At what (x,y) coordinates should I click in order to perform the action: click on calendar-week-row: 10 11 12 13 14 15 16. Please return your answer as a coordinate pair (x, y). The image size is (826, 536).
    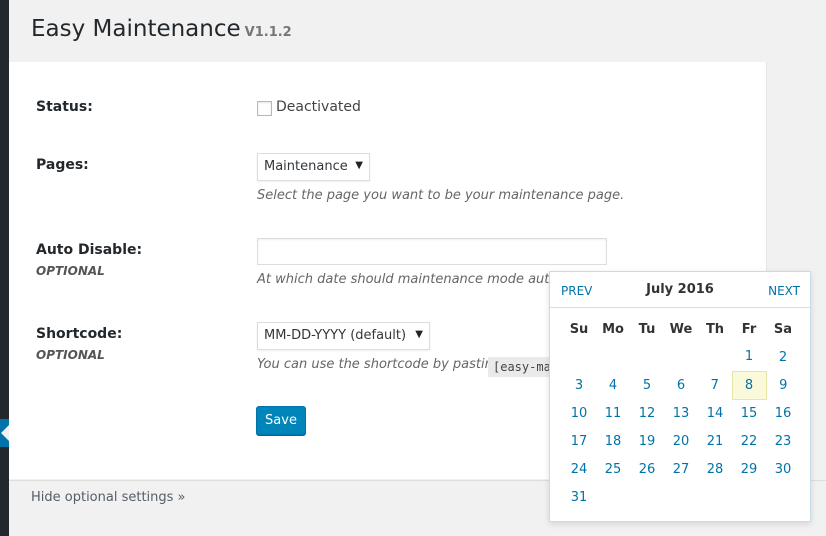
    Looking at the image, I should click on (681, 413).